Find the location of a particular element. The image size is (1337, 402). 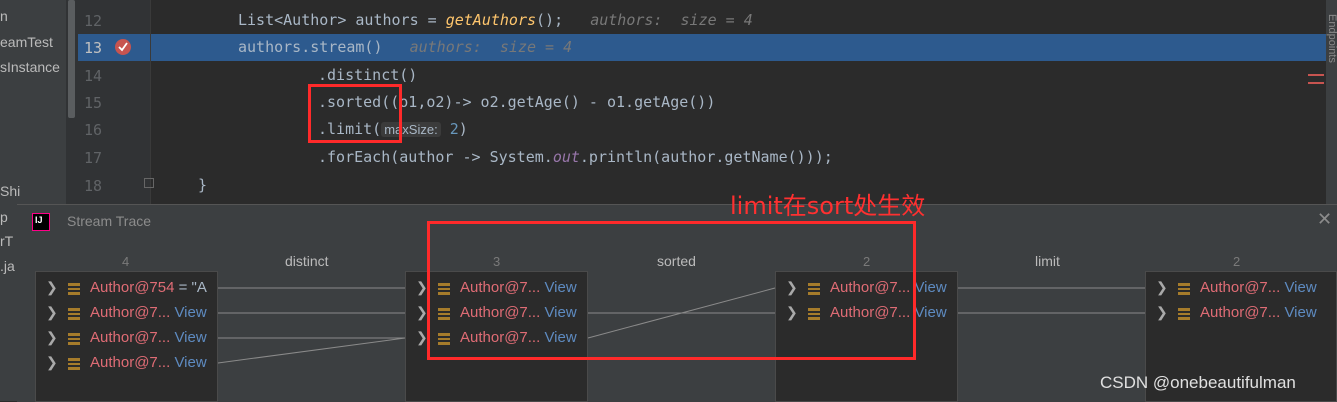

code-token: } is located at coordinates (203, 185).